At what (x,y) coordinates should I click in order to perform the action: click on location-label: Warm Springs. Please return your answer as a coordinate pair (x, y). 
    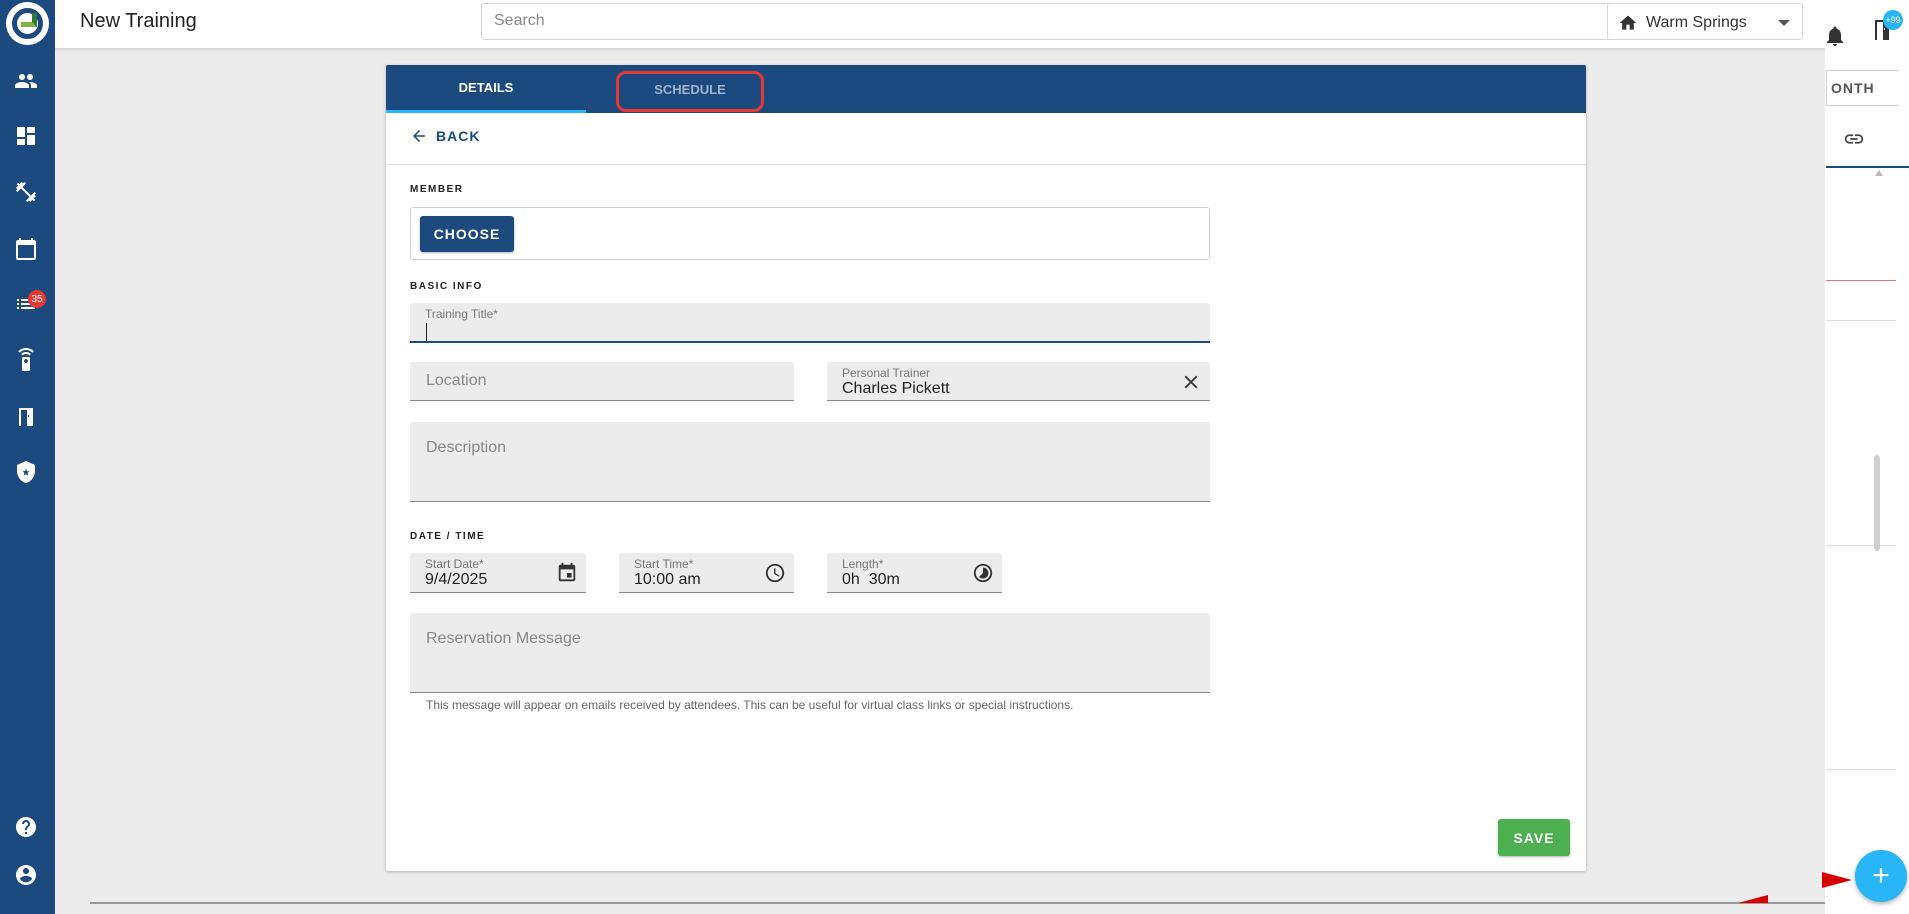
    Looking at the image, I should click on (1696, 22).